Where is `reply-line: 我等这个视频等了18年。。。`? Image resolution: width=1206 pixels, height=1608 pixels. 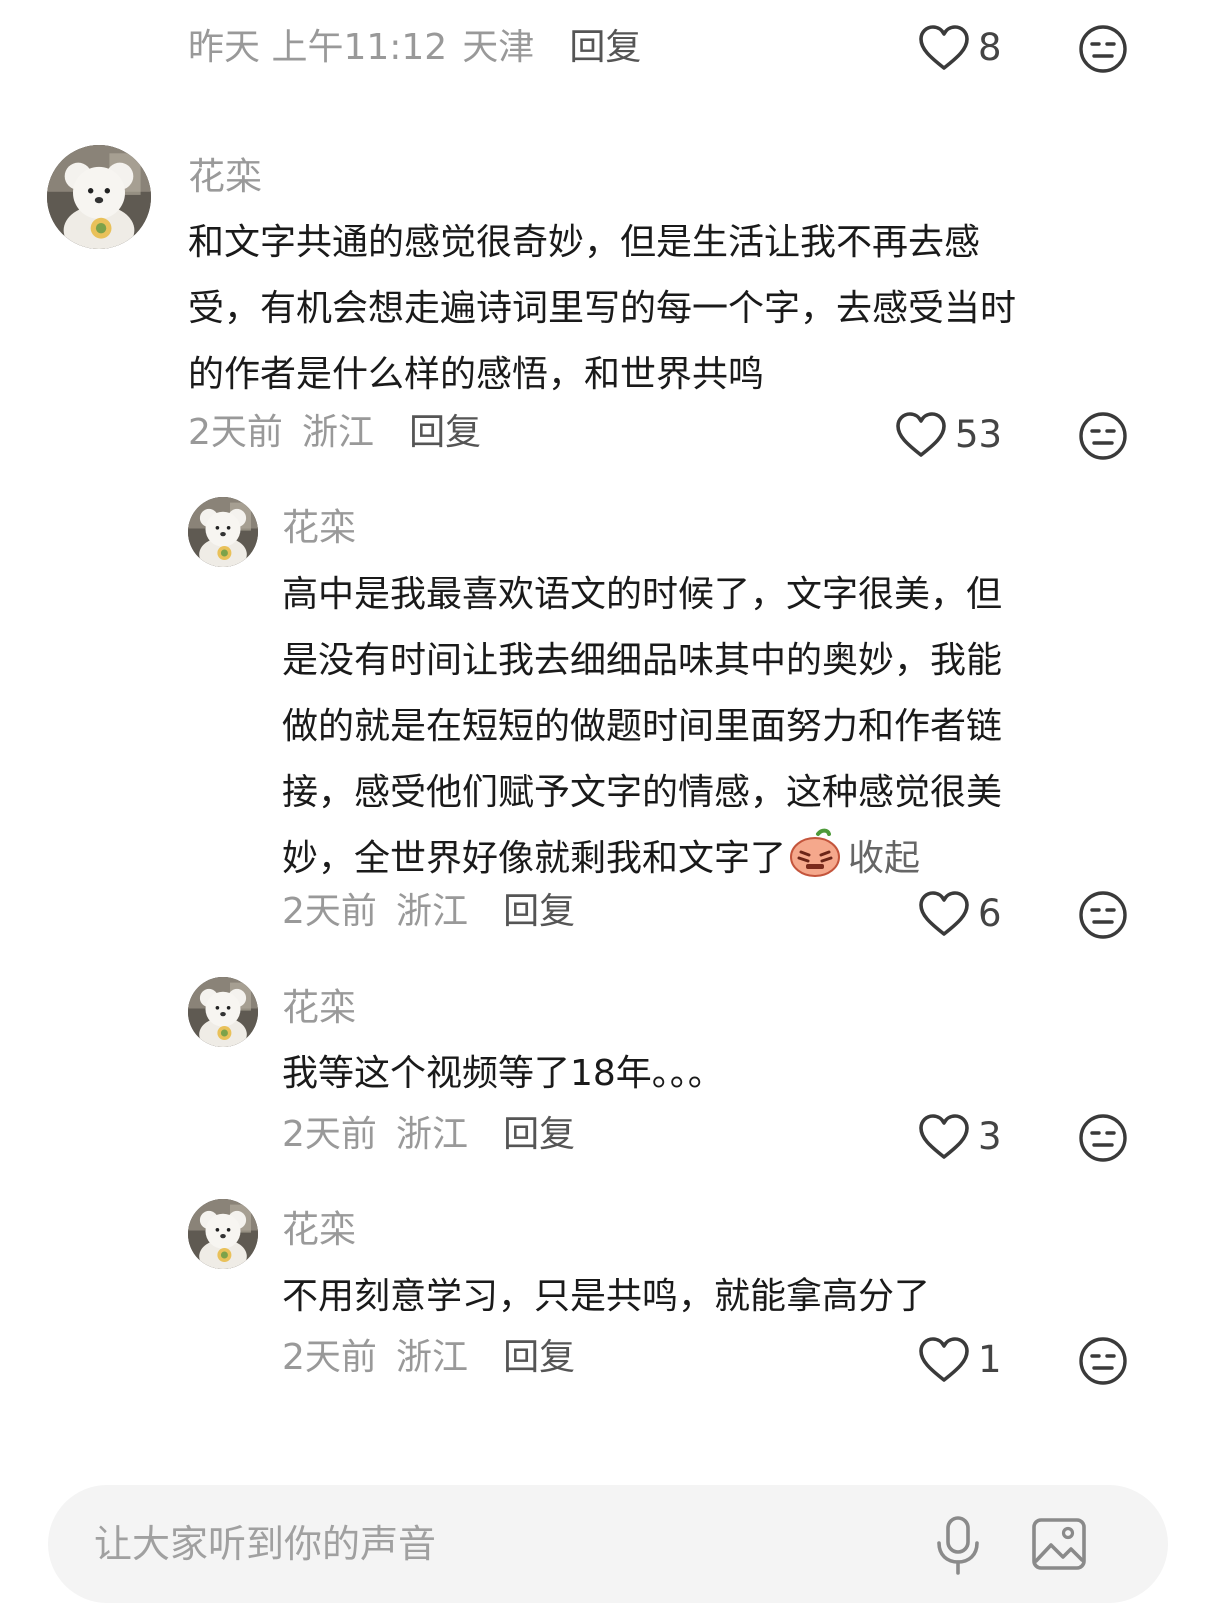 reply-line: 我等这个视频等了18年。。。 is located at coordinates (503, 1073).